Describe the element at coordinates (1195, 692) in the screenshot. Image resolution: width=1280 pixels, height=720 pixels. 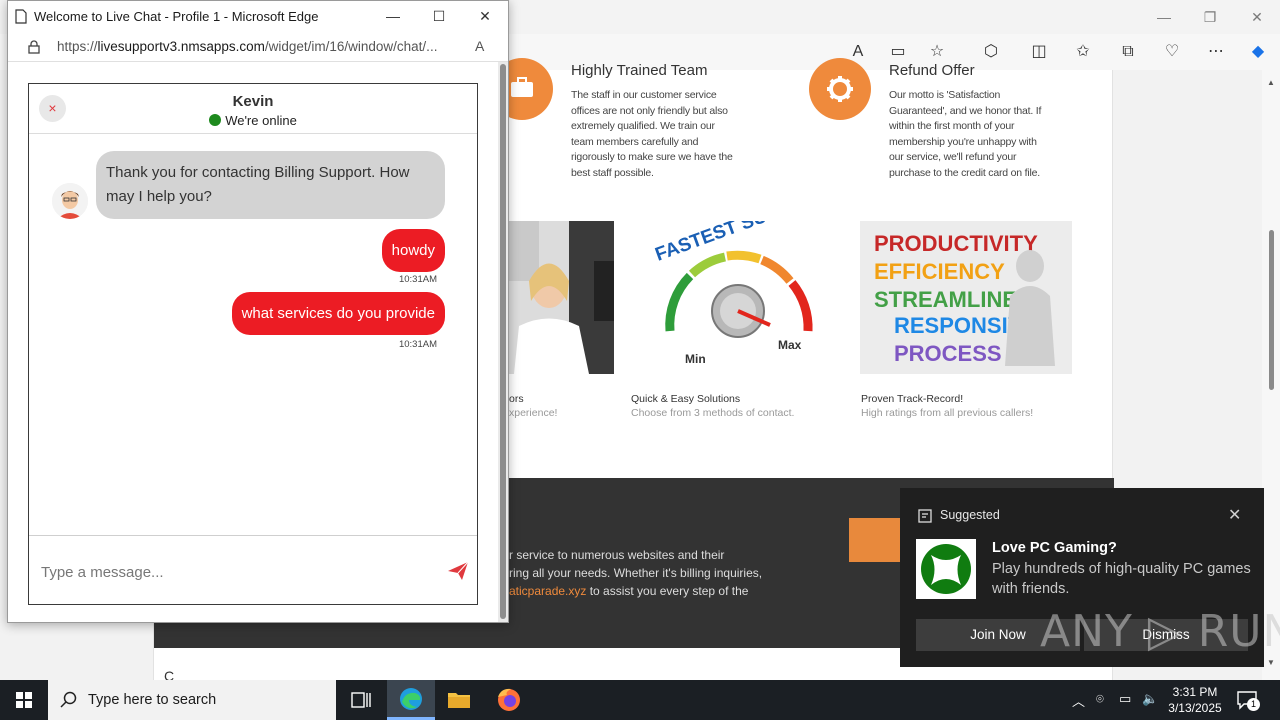
I see `clock-time: 3:31 PM` at that location.